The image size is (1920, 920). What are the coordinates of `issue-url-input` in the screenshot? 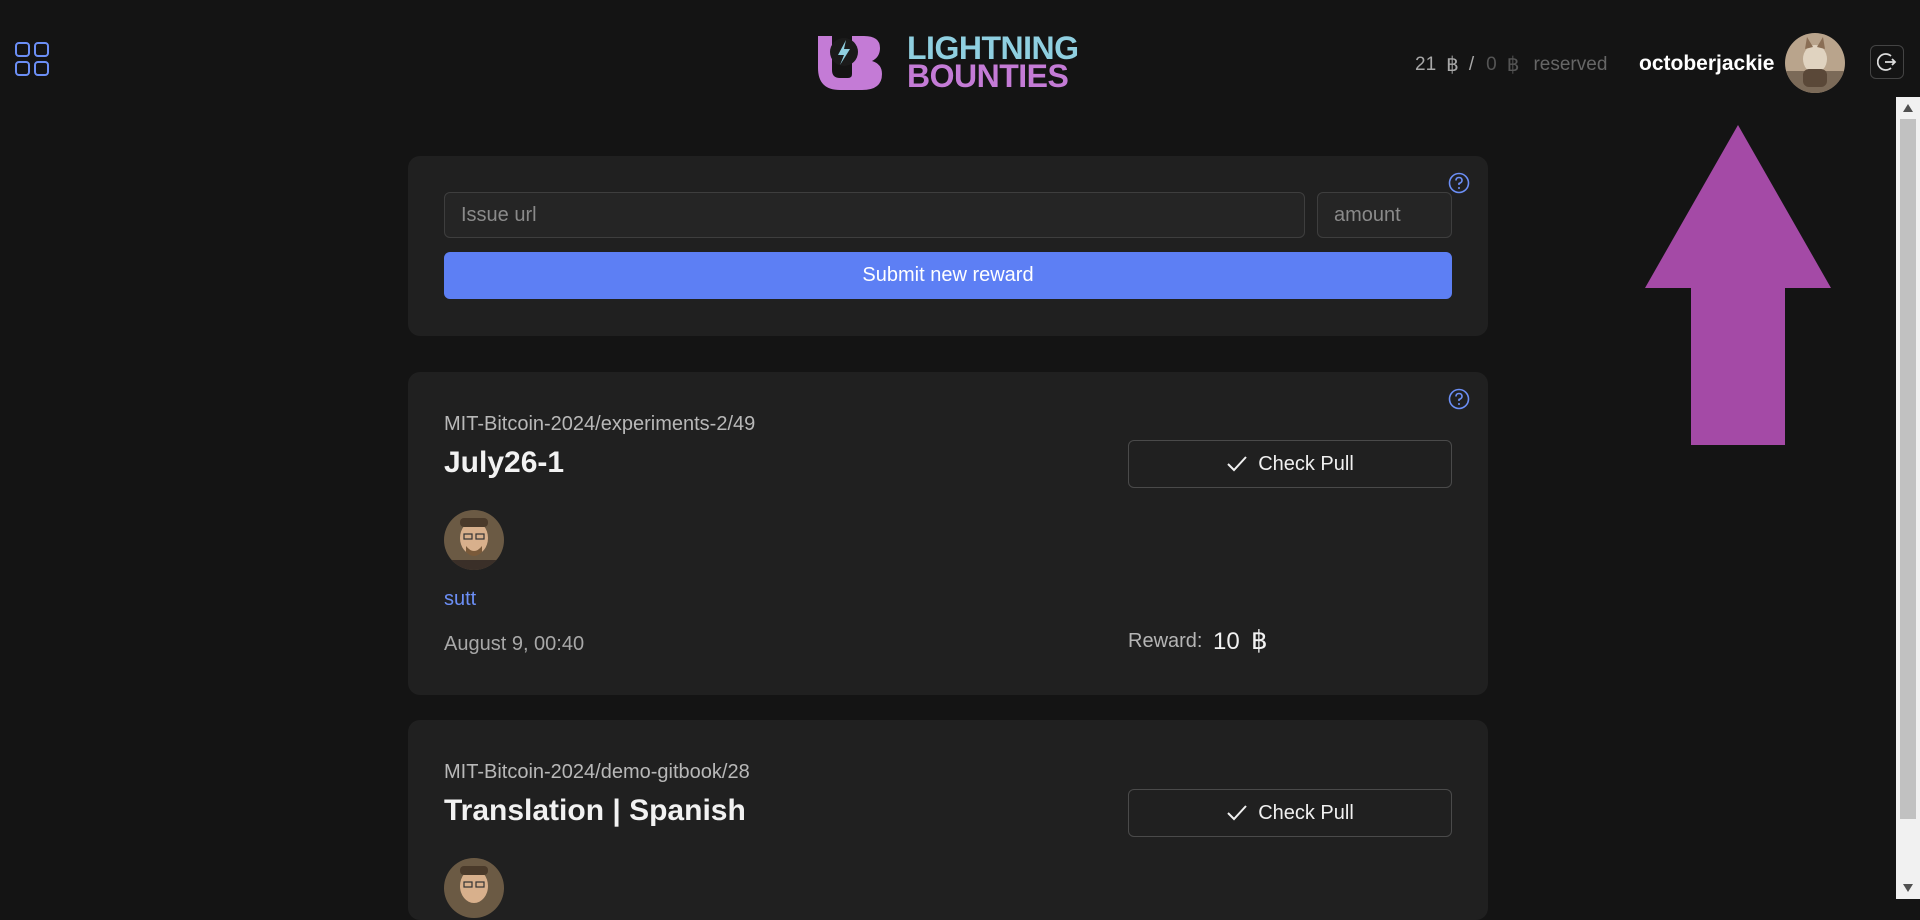 It's located at (874, 215).